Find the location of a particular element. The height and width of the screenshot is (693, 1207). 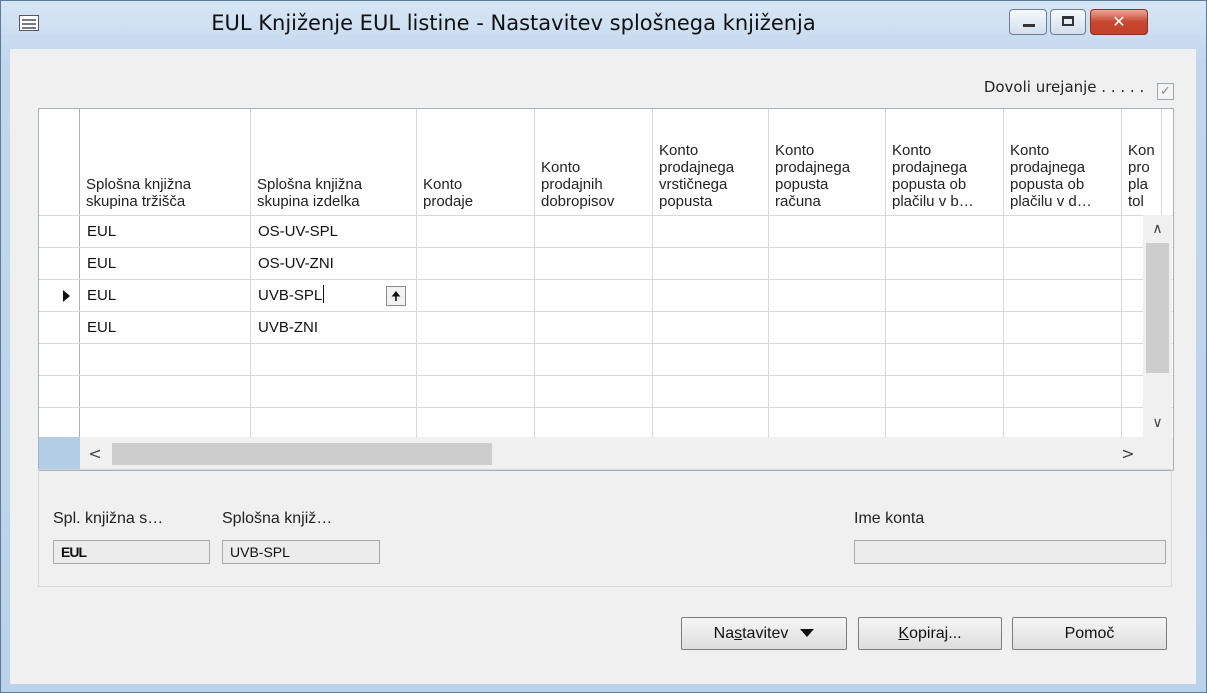

table-row: EUL UVB-ZNI is located at coordinates (606, 327).